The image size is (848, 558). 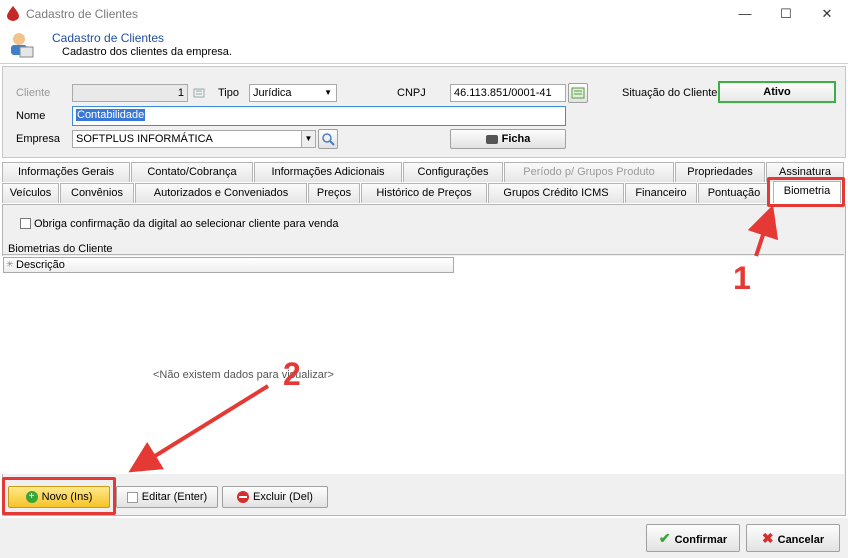 I want to click on tab-configuracoes: Configurações, so click(x=453, y=172).